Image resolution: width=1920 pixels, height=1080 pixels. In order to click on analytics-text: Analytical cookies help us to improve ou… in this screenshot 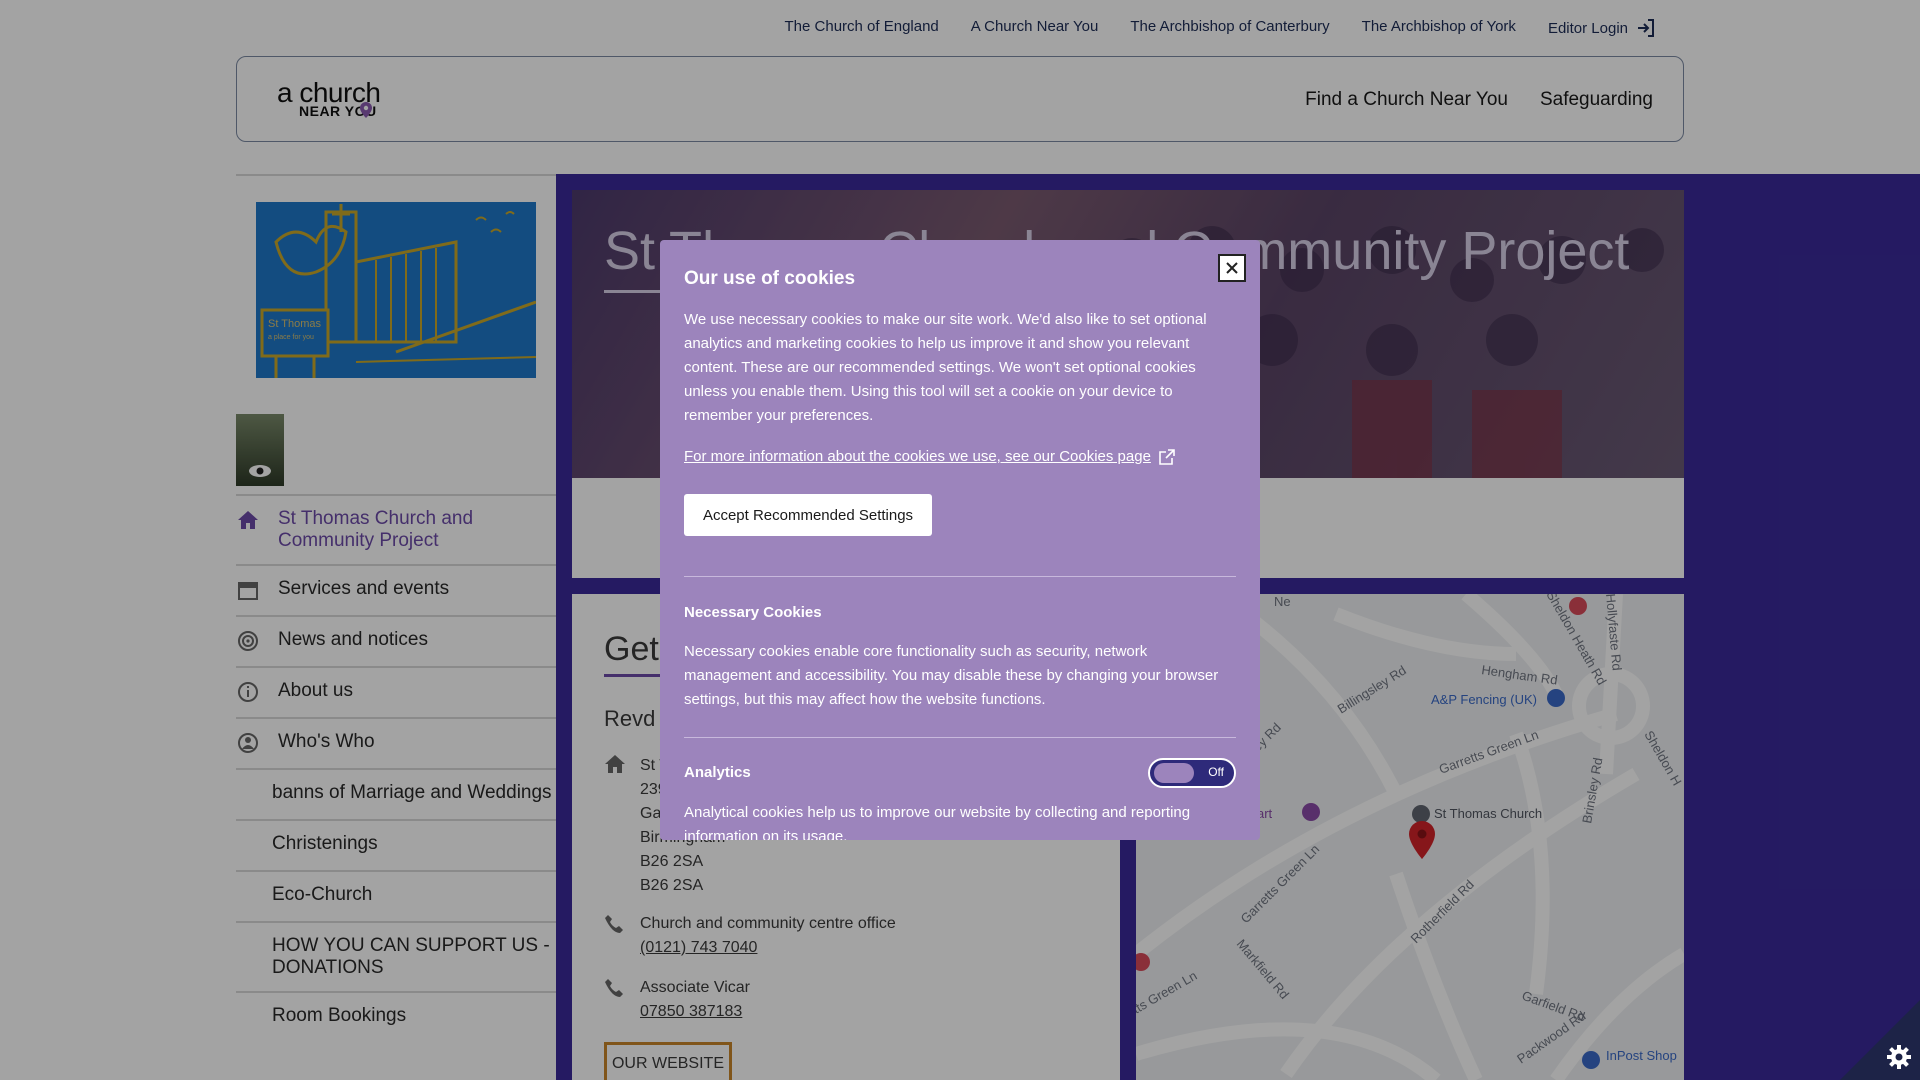, I will do `click(937, 822)`.